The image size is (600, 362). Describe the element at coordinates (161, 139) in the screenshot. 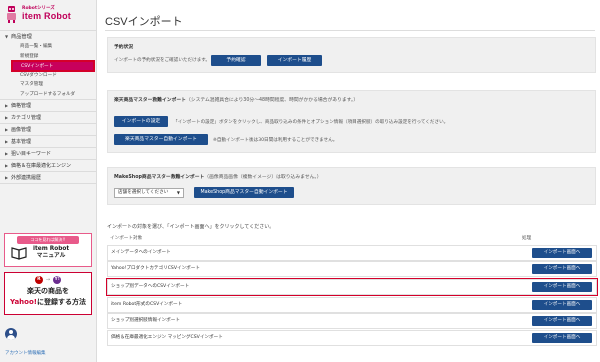

I see `rakuten-auto-import-button: 楽天商品マスター自動インポート` at that location.